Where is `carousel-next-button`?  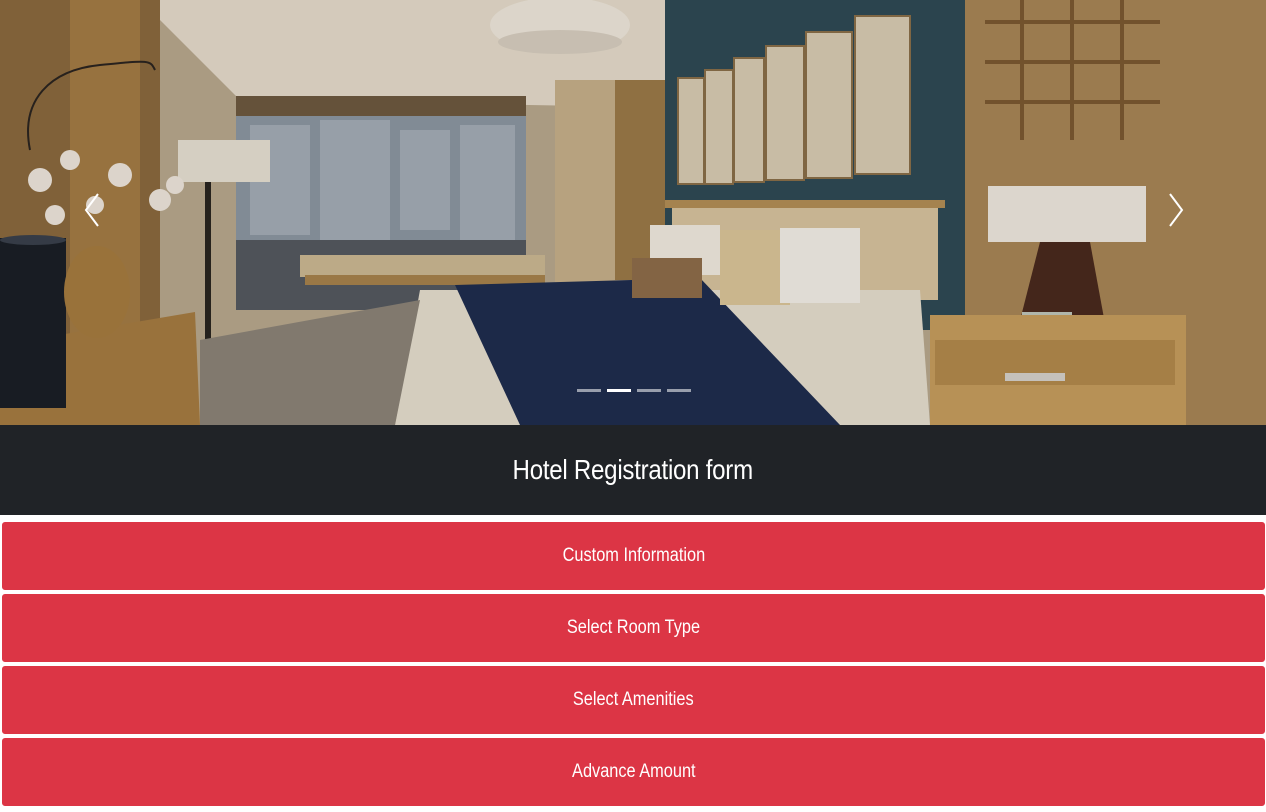 carousel-next-button is located at coordinates (1176, 210).